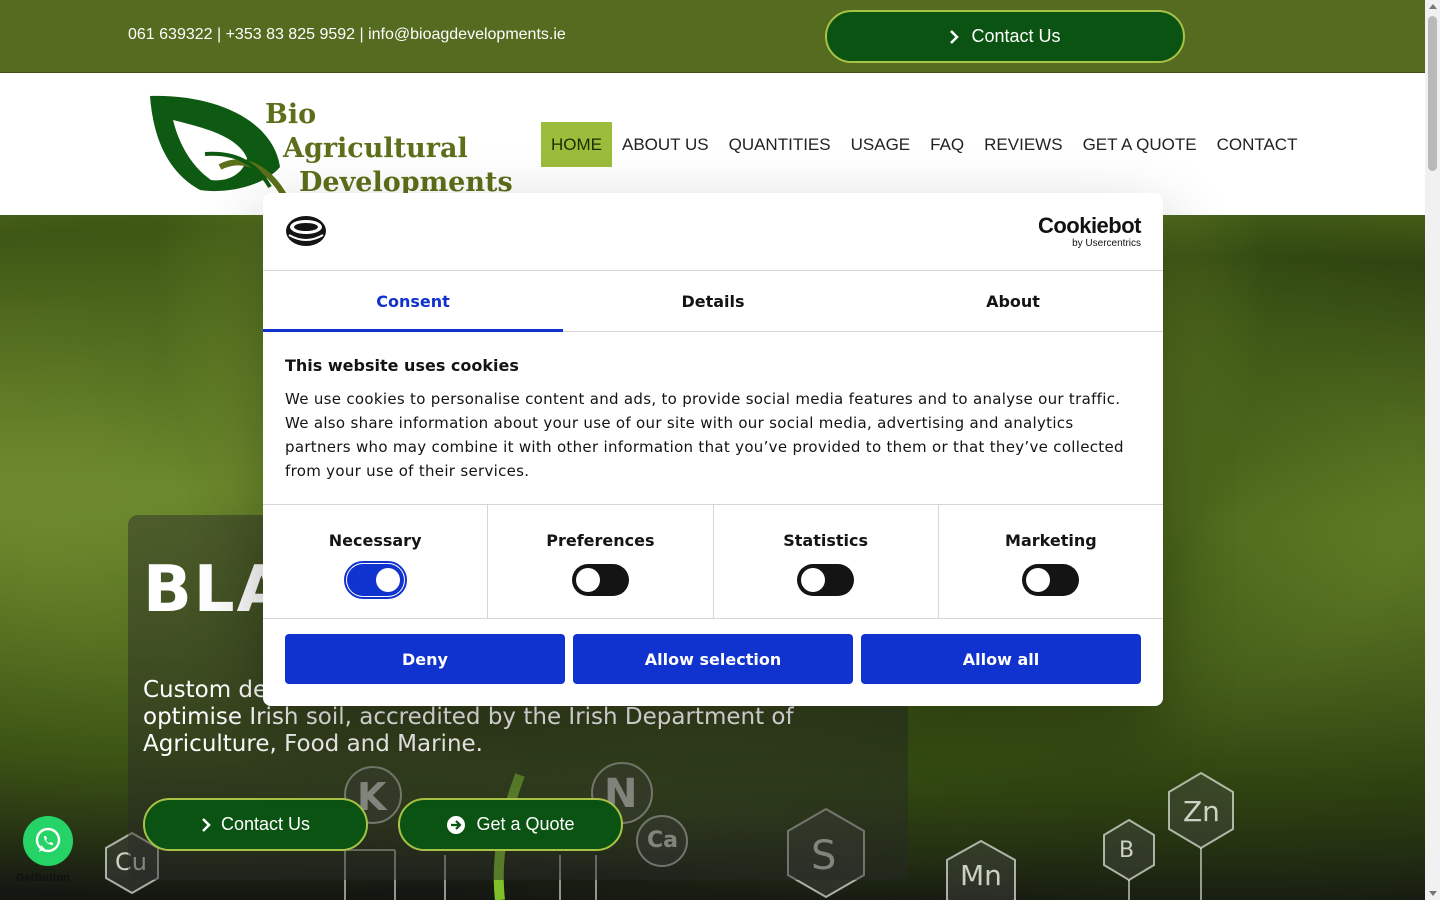 The image size is (1440, 900). Describe the element at coordinates (1051, 561) in the screenshot. I see `toggle-marketing: Marketing` at that location.